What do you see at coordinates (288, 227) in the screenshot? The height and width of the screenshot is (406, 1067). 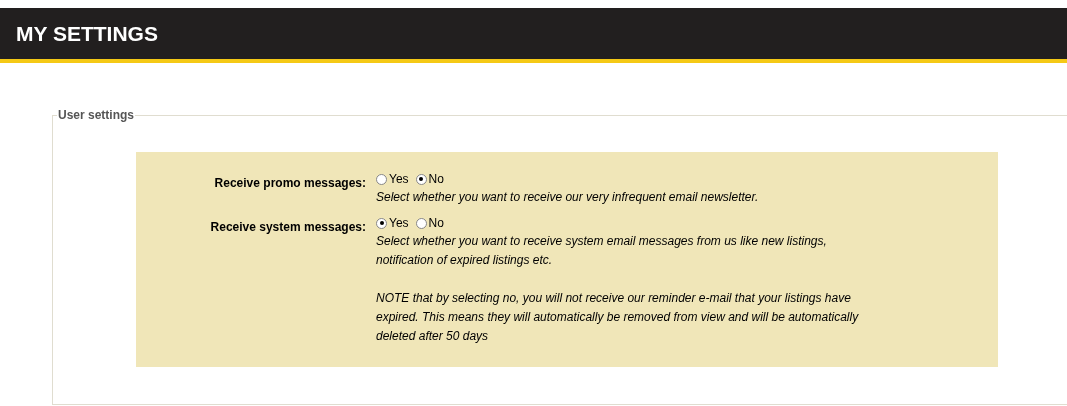 I see `setting-label: Receive system messages:` at bounding box center [288, 227].